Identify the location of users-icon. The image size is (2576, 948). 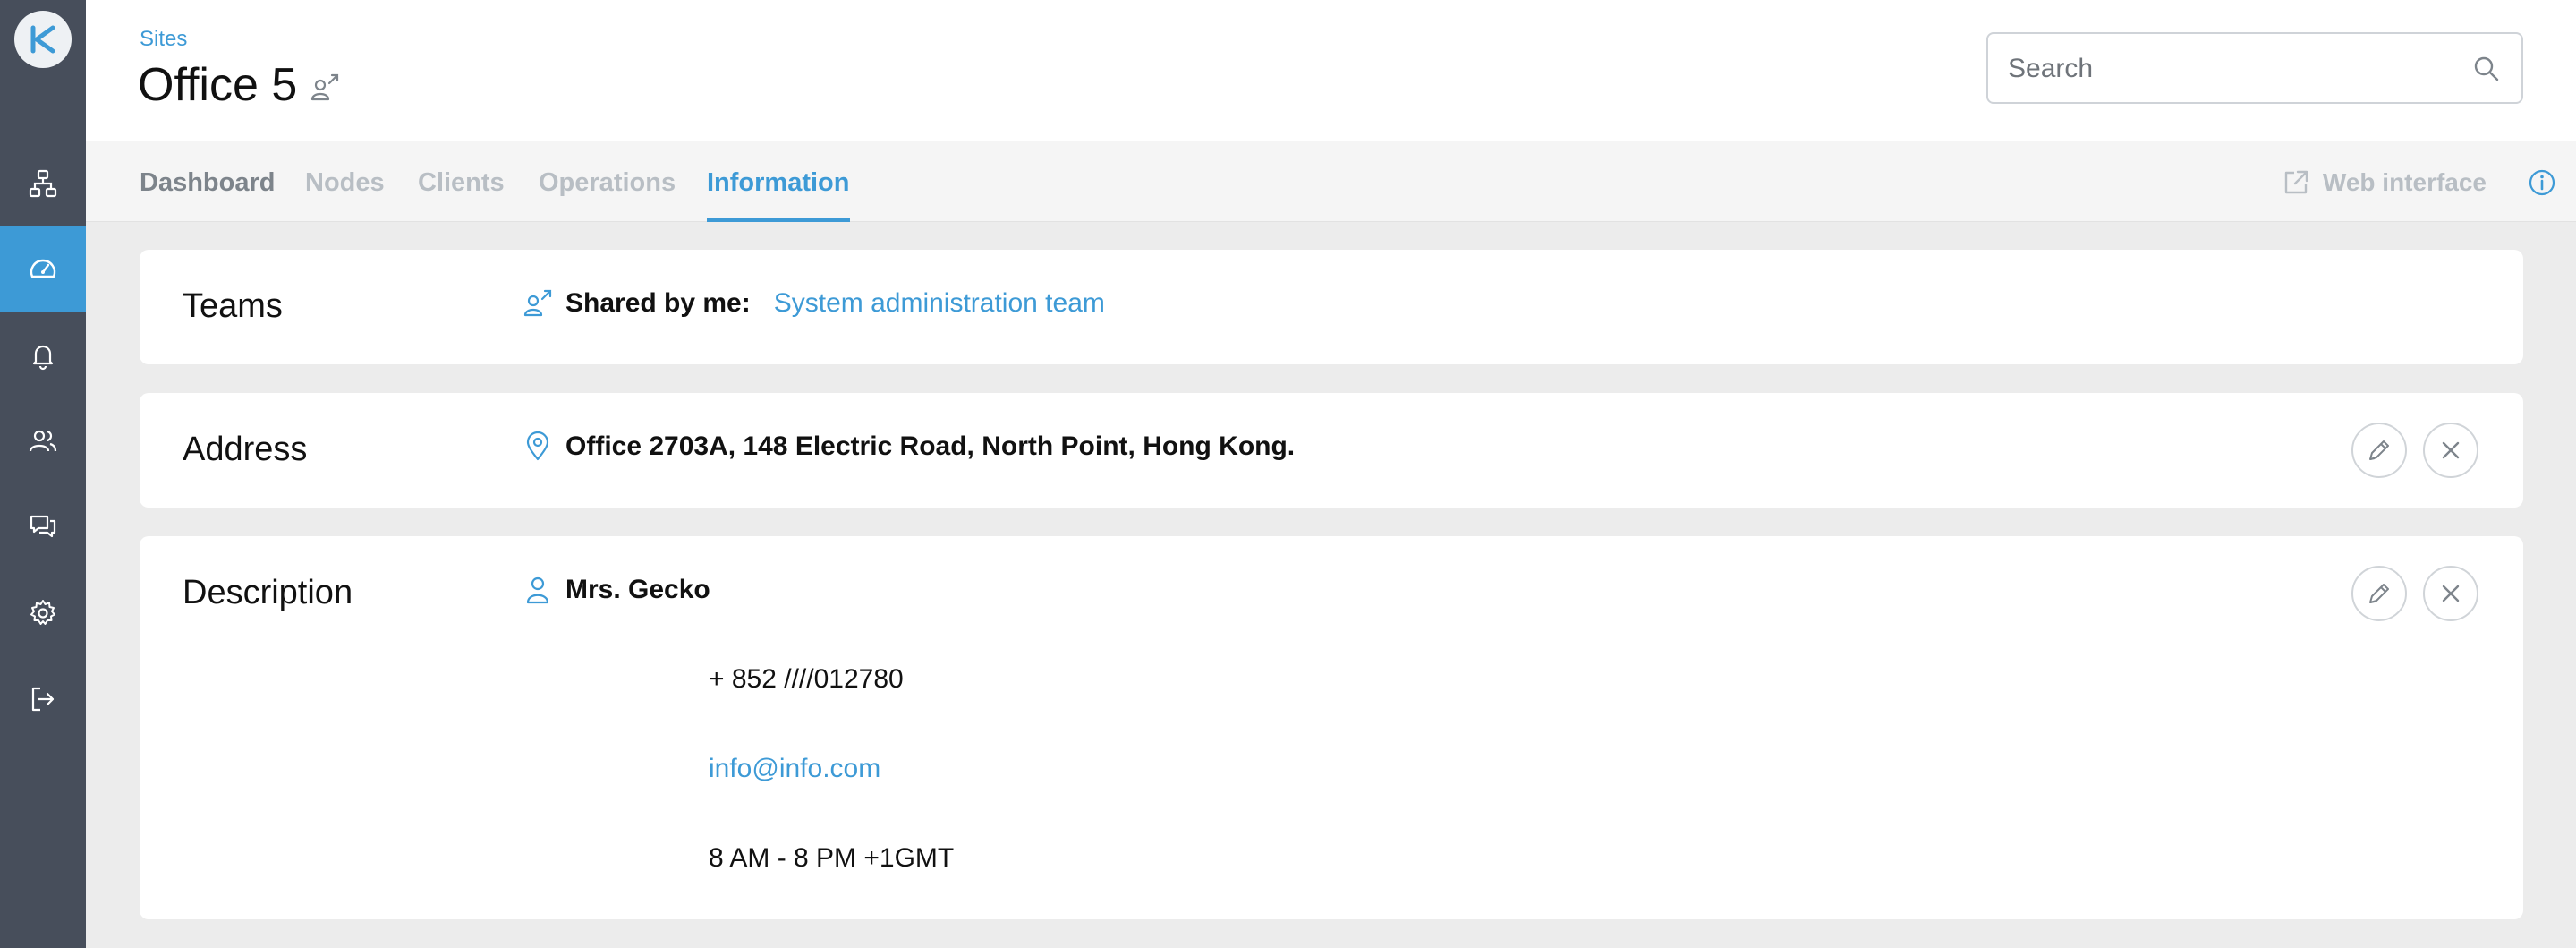
(43, 441).